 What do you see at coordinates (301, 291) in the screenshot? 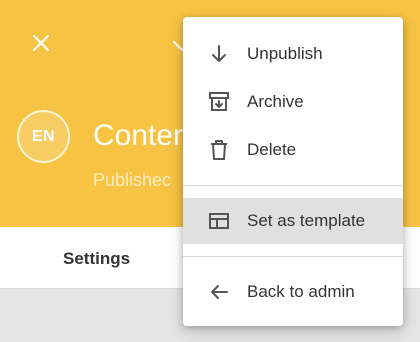
I see `menu-item-label: Back to admin` at bounding box center [301, 291].